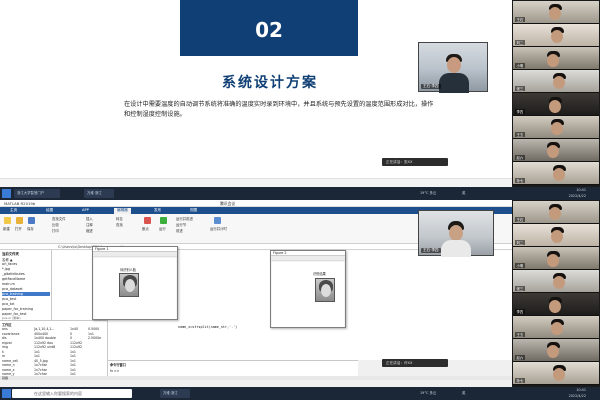  Describe the element at coordinates (30, 228) in the screenshot. I see `save-button: 保存` at that location.